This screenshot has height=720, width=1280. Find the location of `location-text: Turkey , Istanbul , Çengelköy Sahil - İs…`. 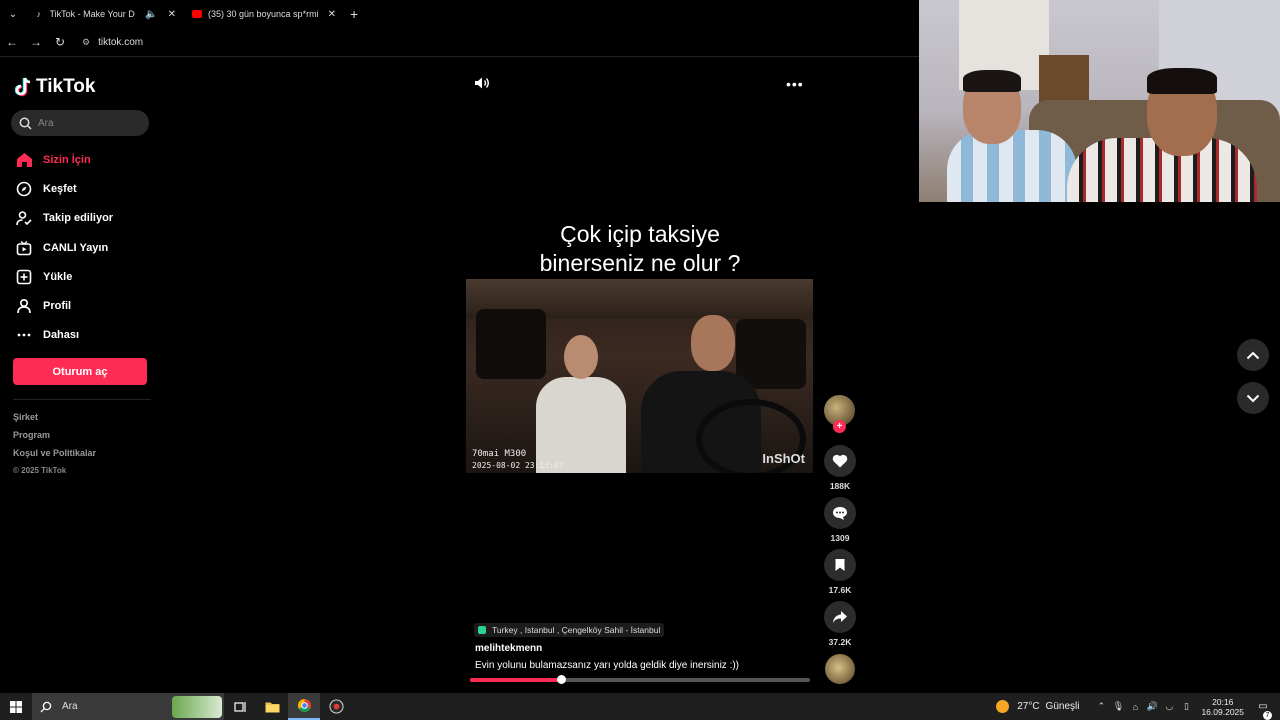

location-text: Turkey , Istanbul , Çengelköy Sahil - İs… is located at coordinates (576, 630).